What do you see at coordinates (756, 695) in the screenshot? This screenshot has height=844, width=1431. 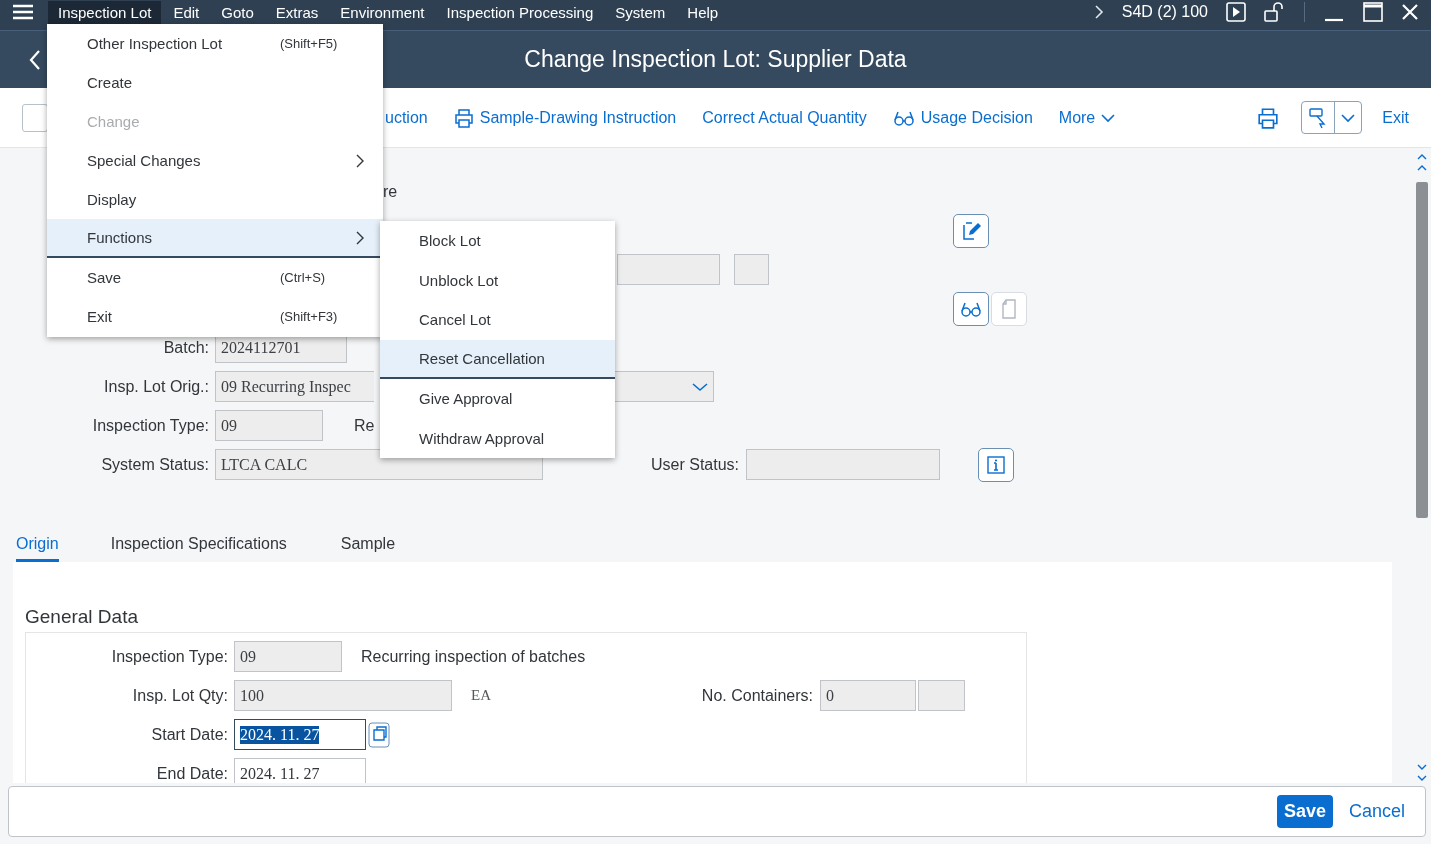 I see `field-label: No. Containers:` at bounding box center [756, 695].